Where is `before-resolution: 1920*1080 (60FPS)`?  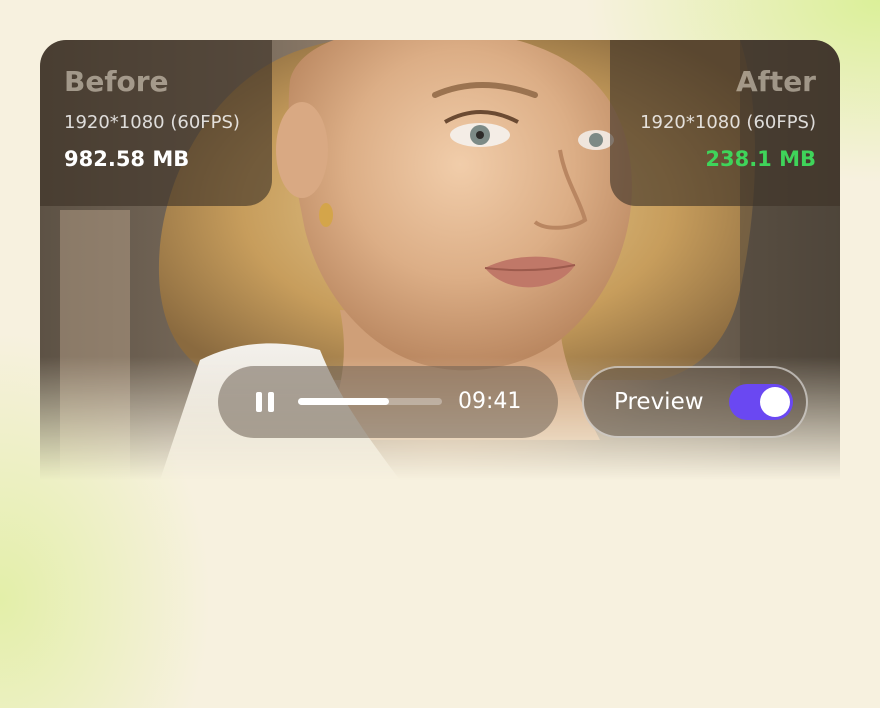 before-resolution: 1920*1080 (60FPS) is located at coordinates (152, 122).